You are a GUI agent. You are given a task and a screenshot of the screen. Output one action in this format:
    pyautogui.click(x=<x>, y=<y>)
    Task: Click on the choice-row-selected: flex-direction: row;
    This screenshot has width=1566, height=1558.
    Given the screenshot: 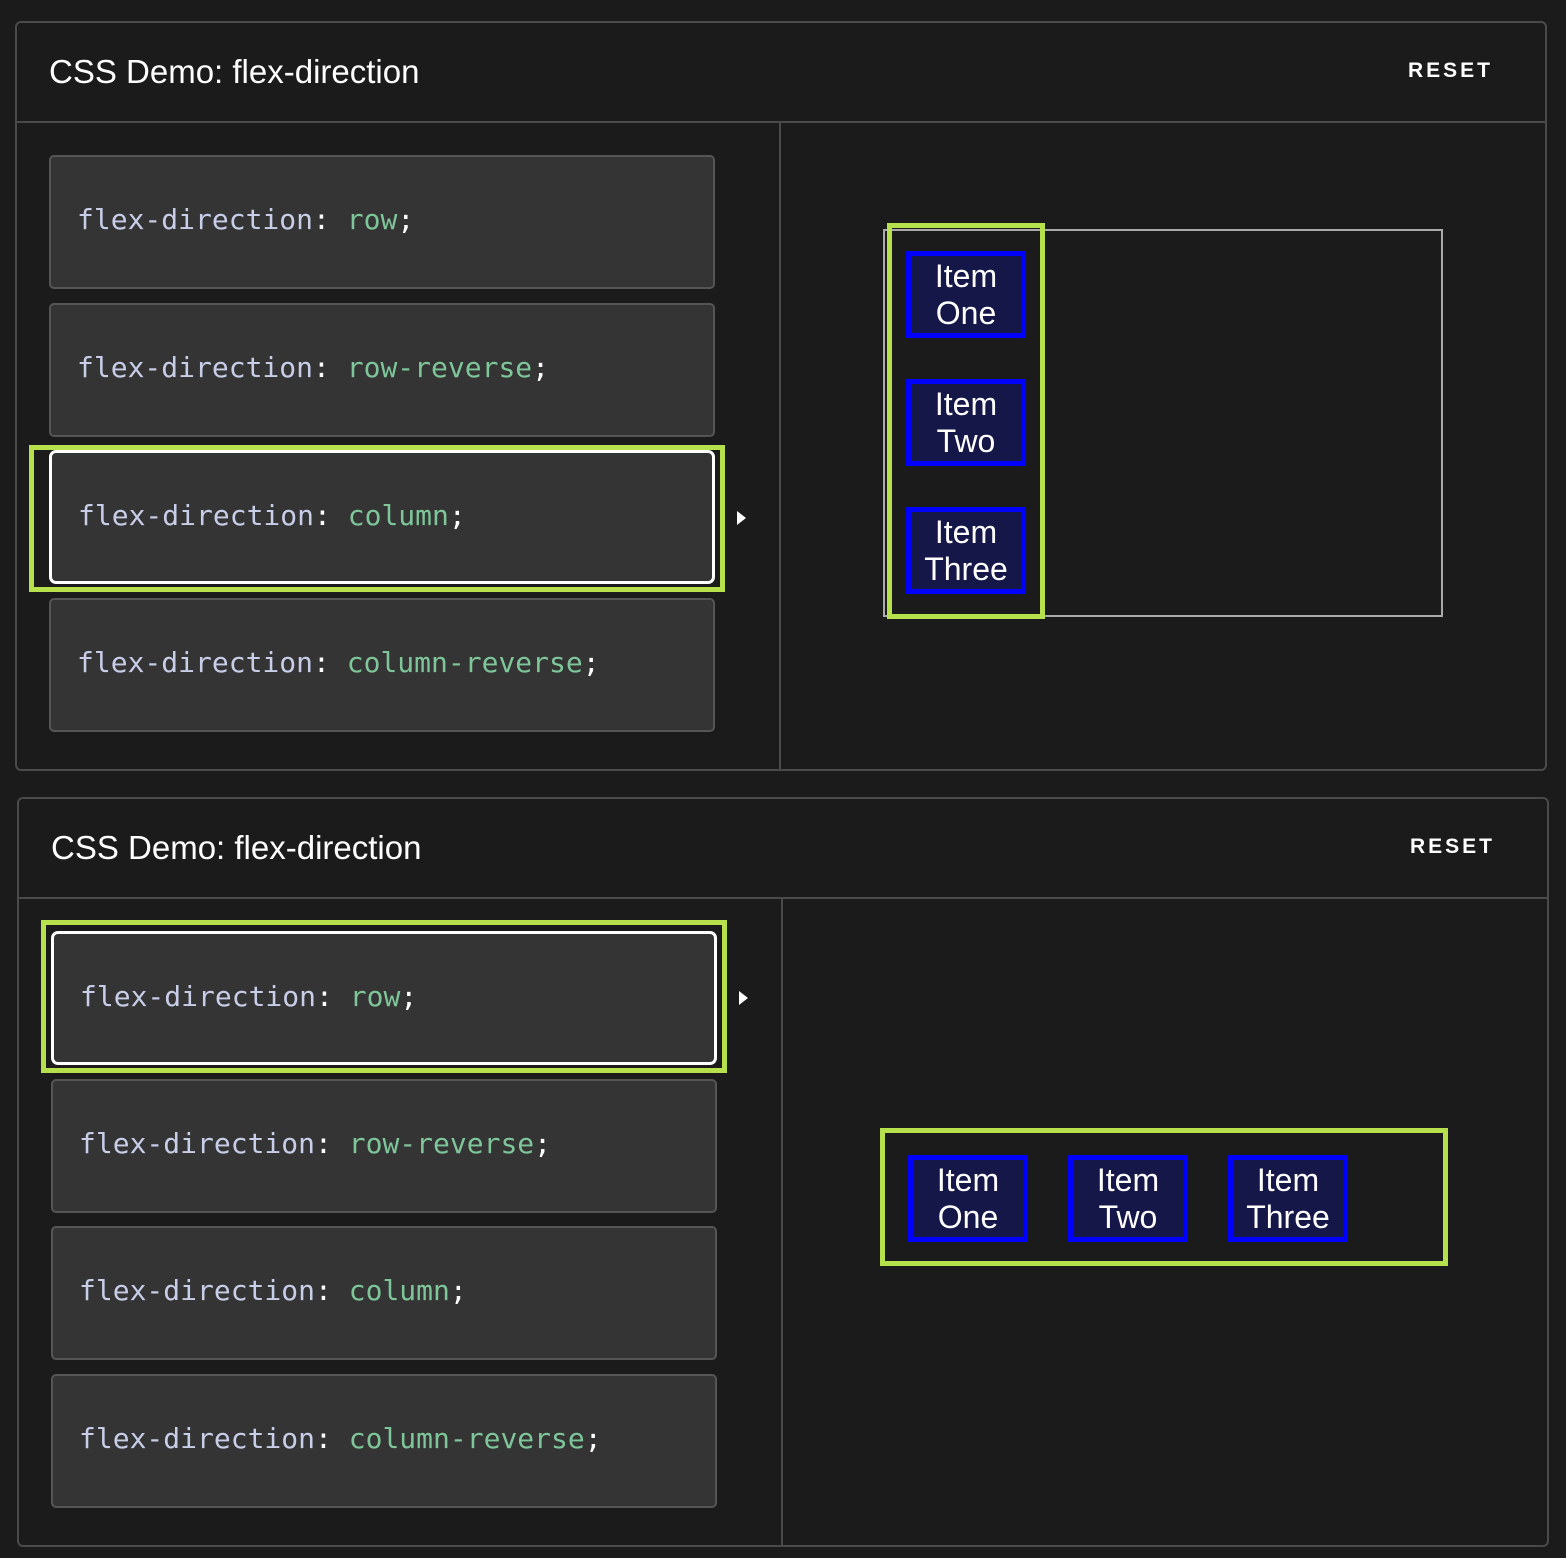 What is the action you would take?
    pyautogui.click(x=384, y=998)
    